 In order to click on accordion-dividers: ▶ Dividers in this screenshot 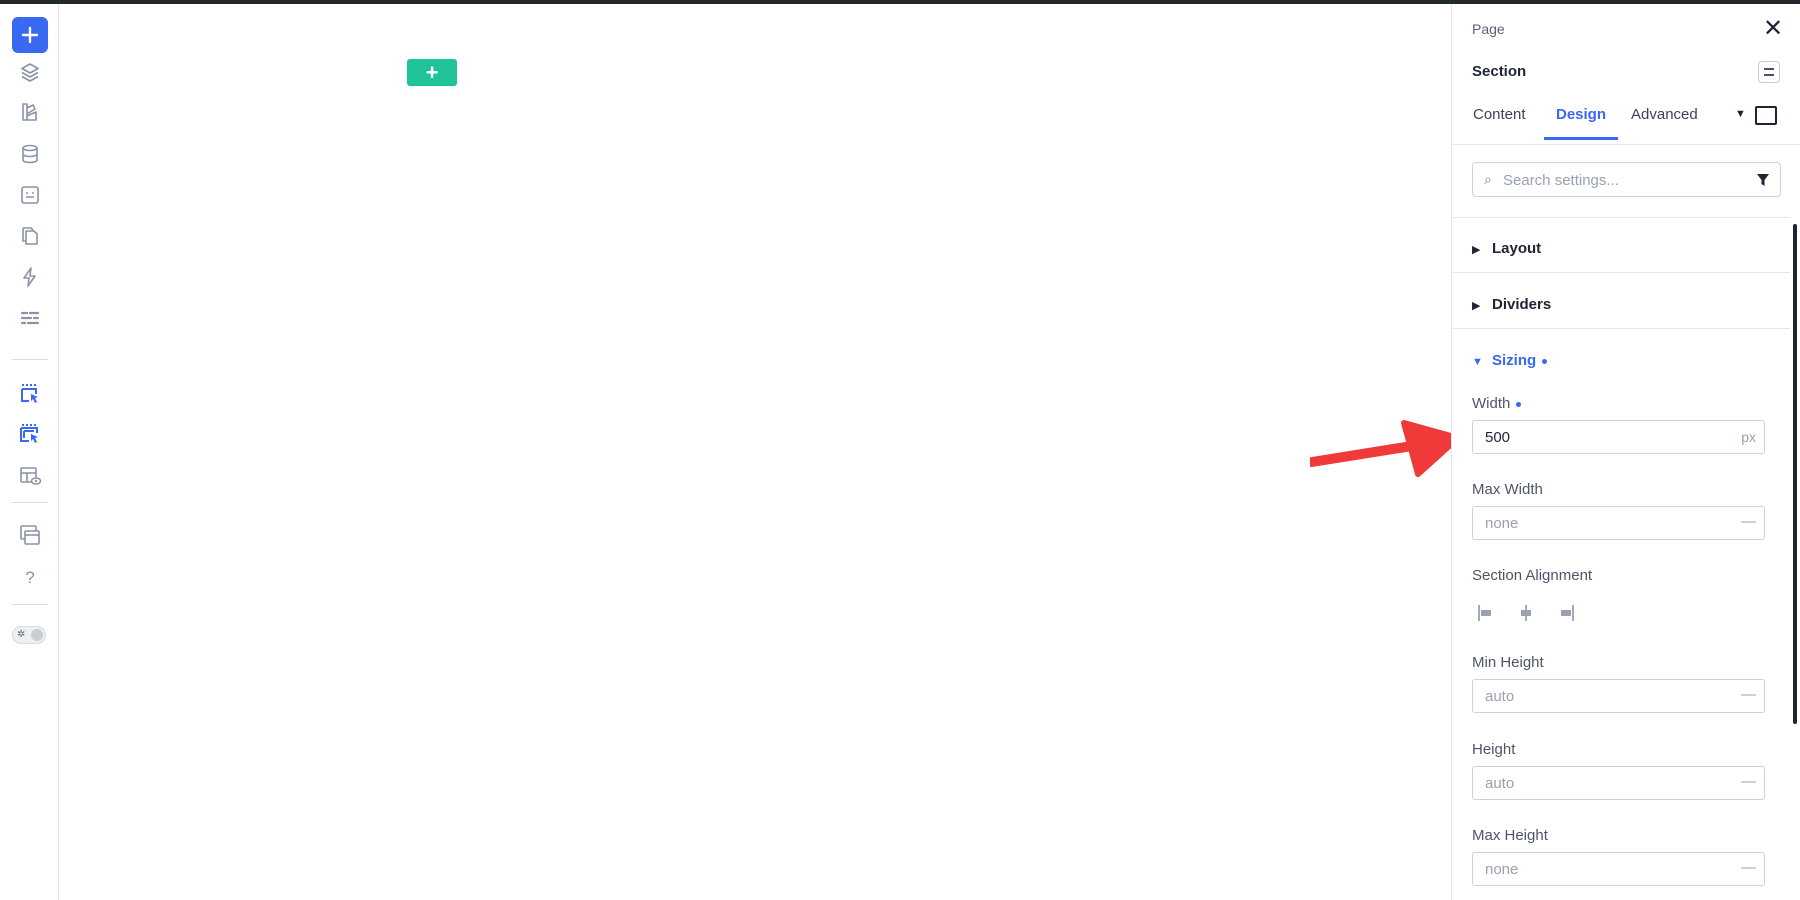, I will do `click(1511, 304)`.